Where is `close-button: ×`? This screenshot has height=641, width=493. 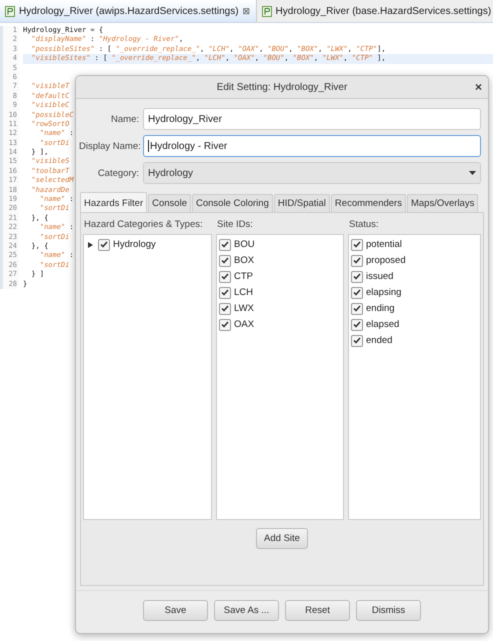
close-button: × is located at coordinates (478, 87).